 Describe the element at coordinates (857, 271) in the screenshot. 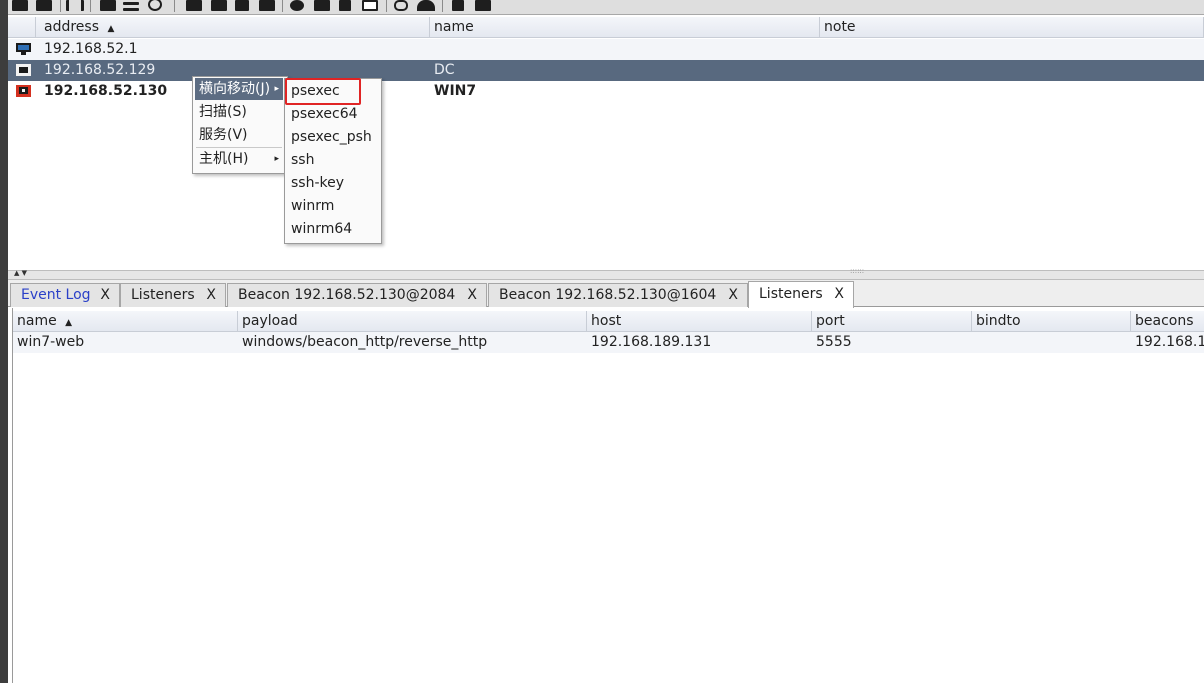

I see `splitter-grip-icon: ::::::` at that location.